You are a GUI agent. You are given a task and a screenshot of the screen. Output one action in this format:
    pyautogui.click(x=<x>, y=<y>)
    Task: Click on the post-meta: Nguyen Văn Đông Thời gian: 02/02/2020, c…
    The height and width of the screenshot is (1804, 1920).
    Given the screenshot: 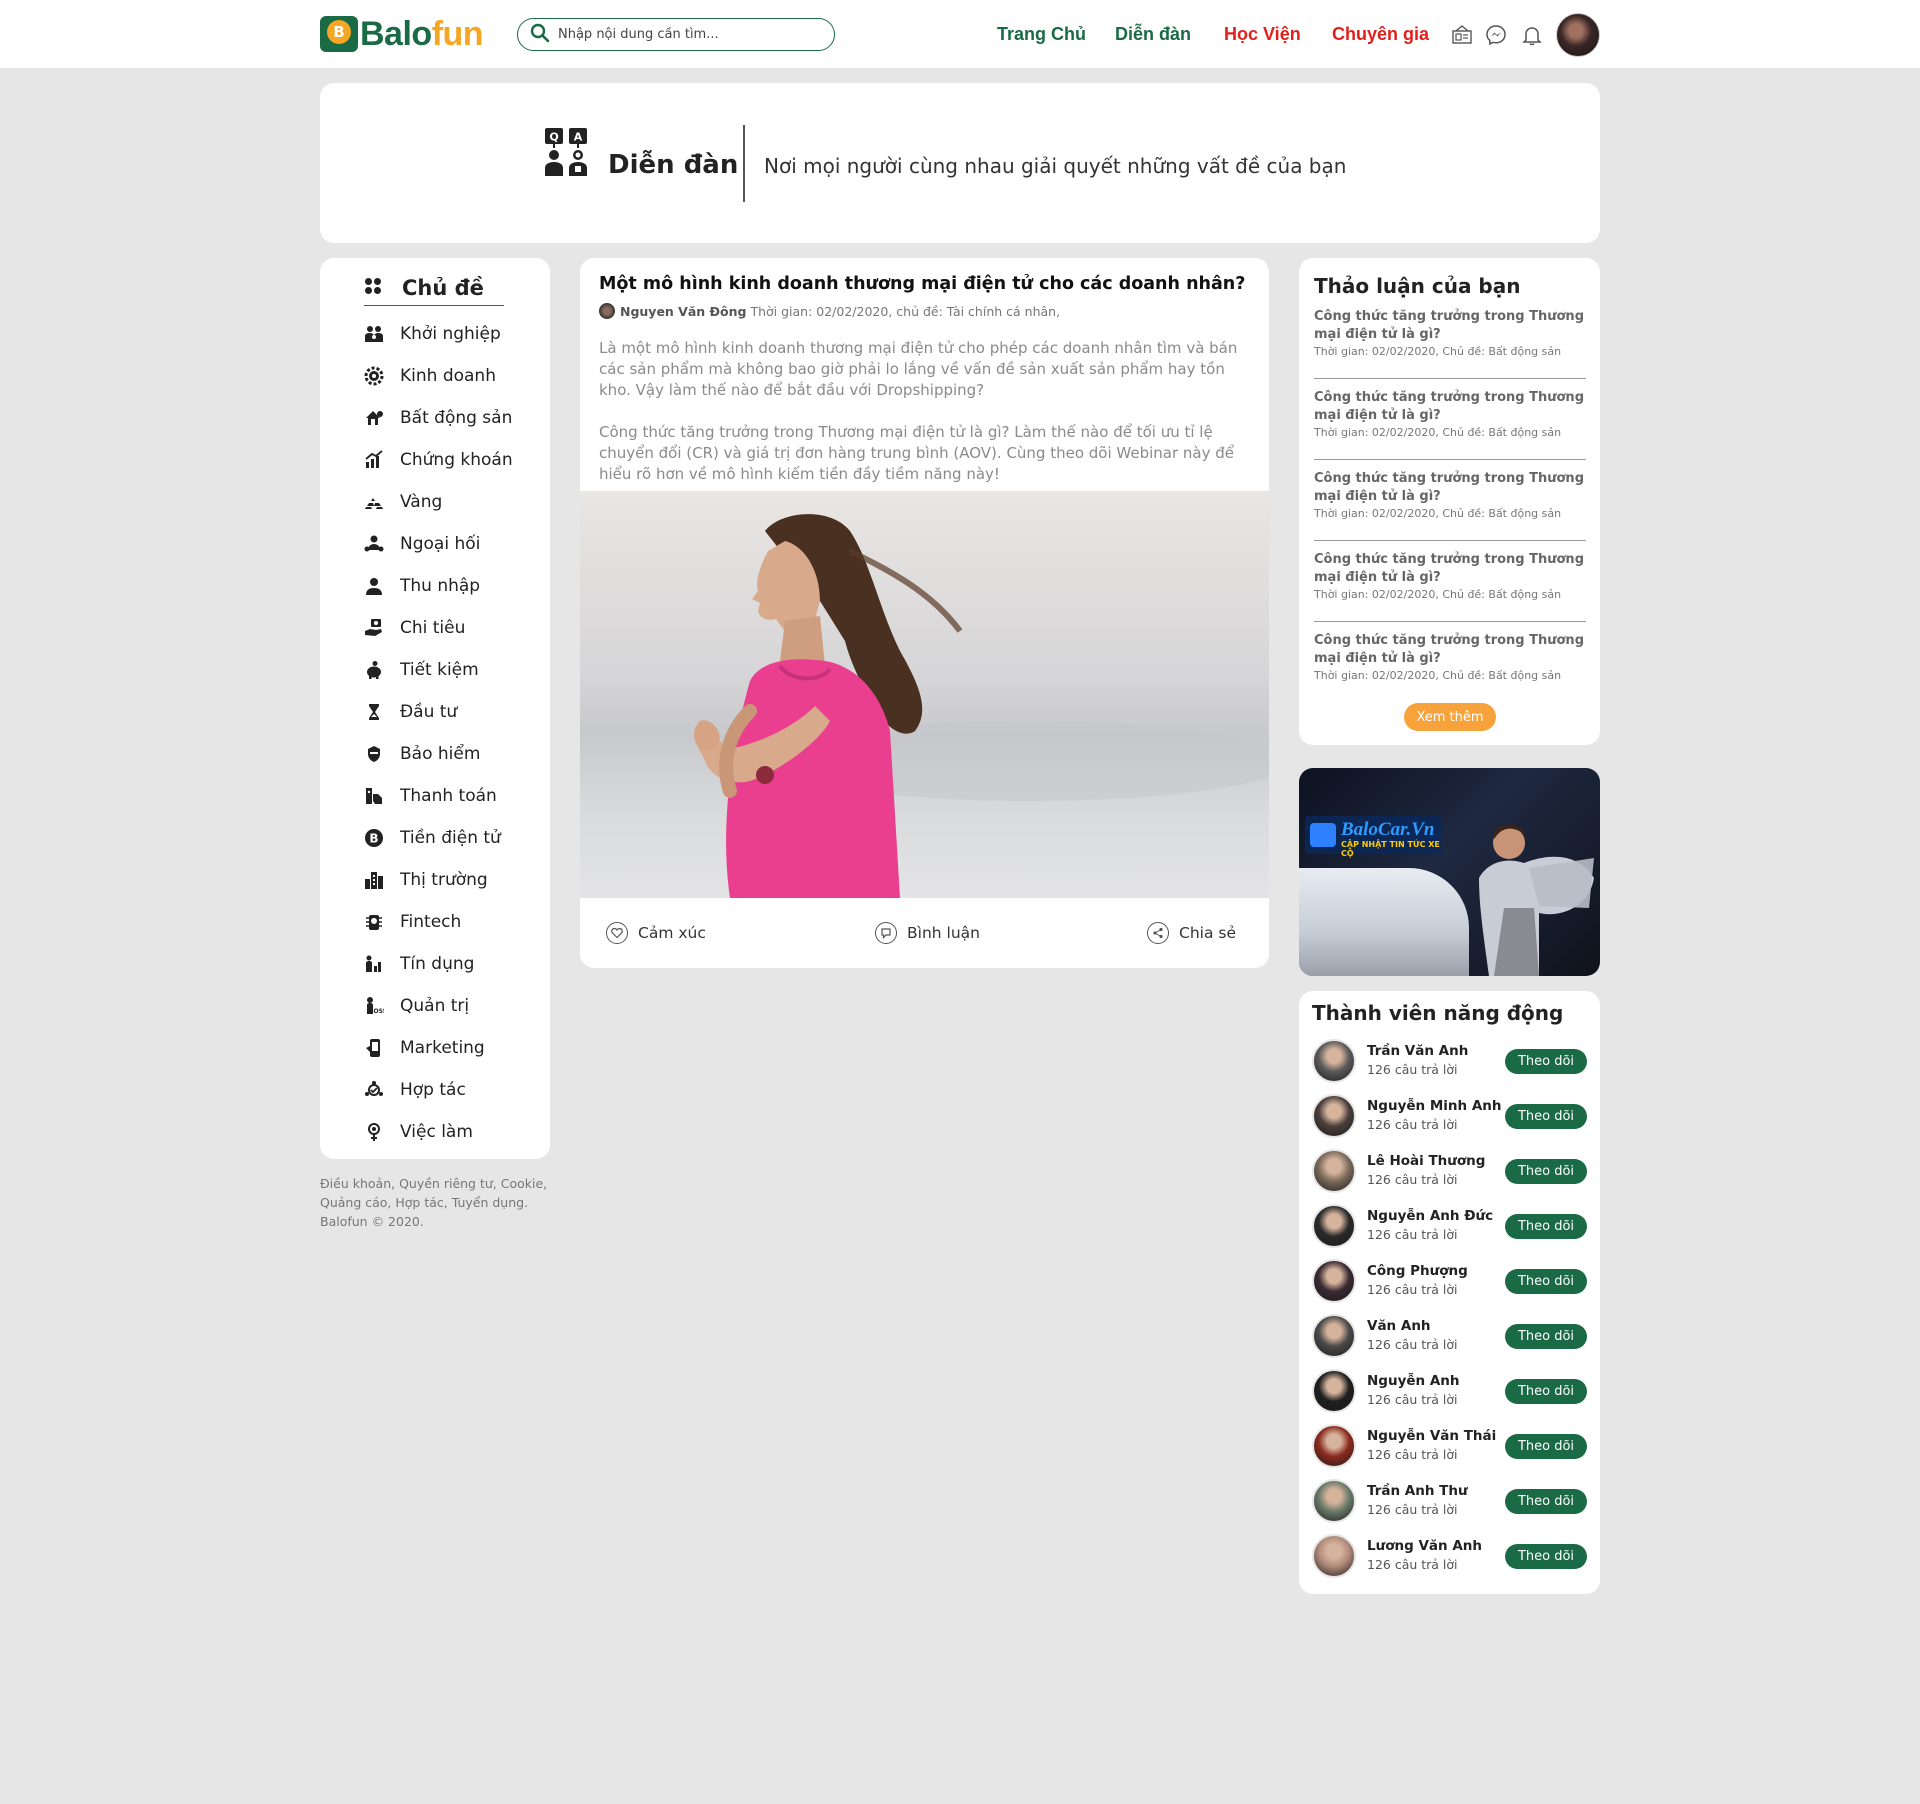 What is the action you would take?
    pyautogui.click(x=829, y=311)
    